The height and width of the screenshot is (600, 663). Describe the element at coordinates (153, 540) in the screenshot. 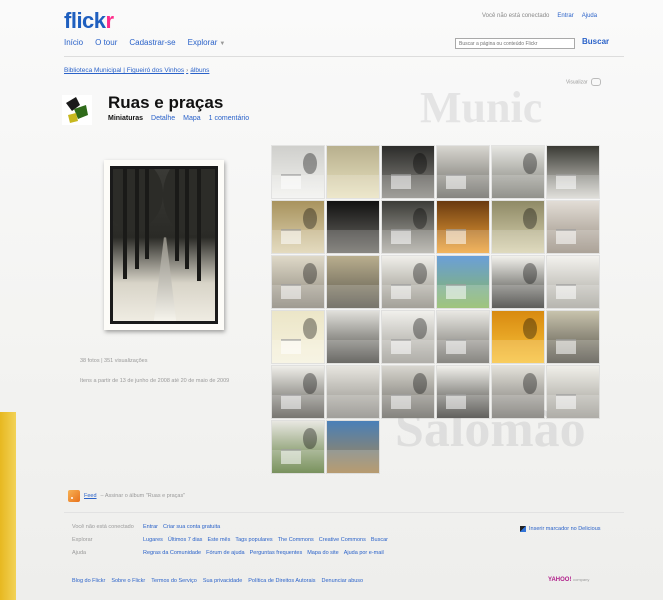

I see `footer-link: Lugares` at that location.